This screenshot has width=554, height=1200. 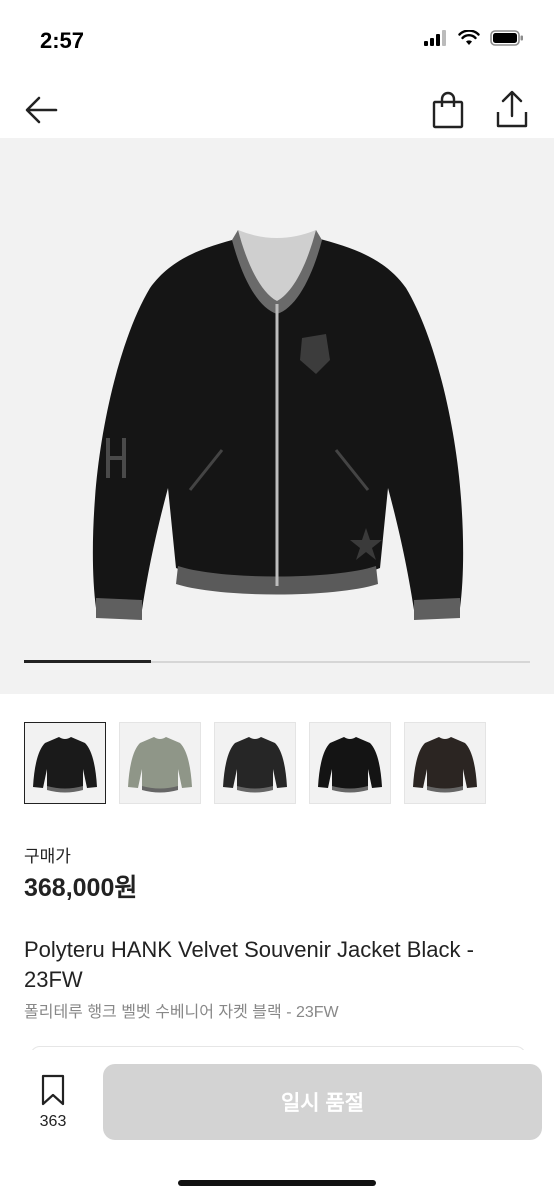 I want to click on bookmark-button: 363, so click(x=53, y=1104).